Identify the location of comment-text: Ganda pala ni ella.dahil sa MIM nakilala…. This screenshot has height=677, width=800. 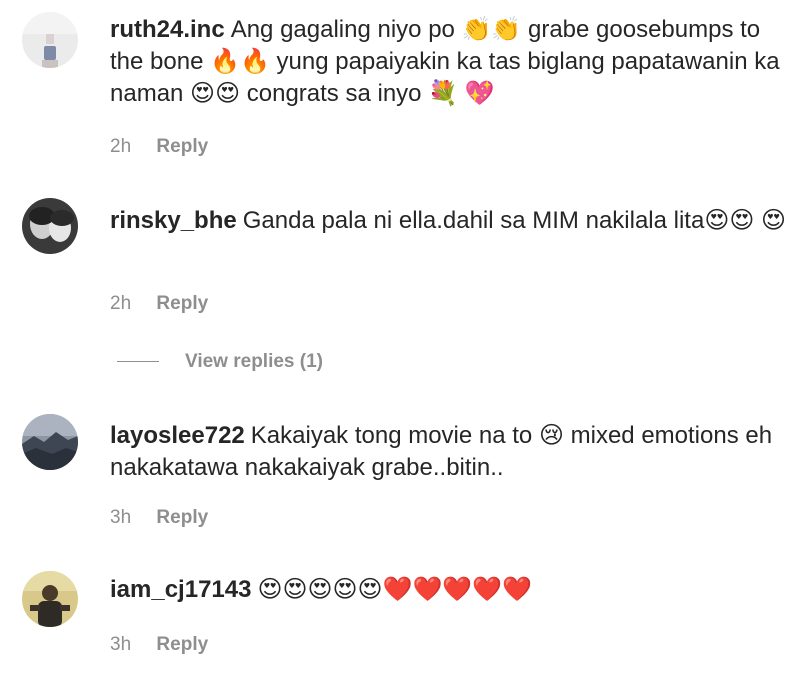
(514, 220).